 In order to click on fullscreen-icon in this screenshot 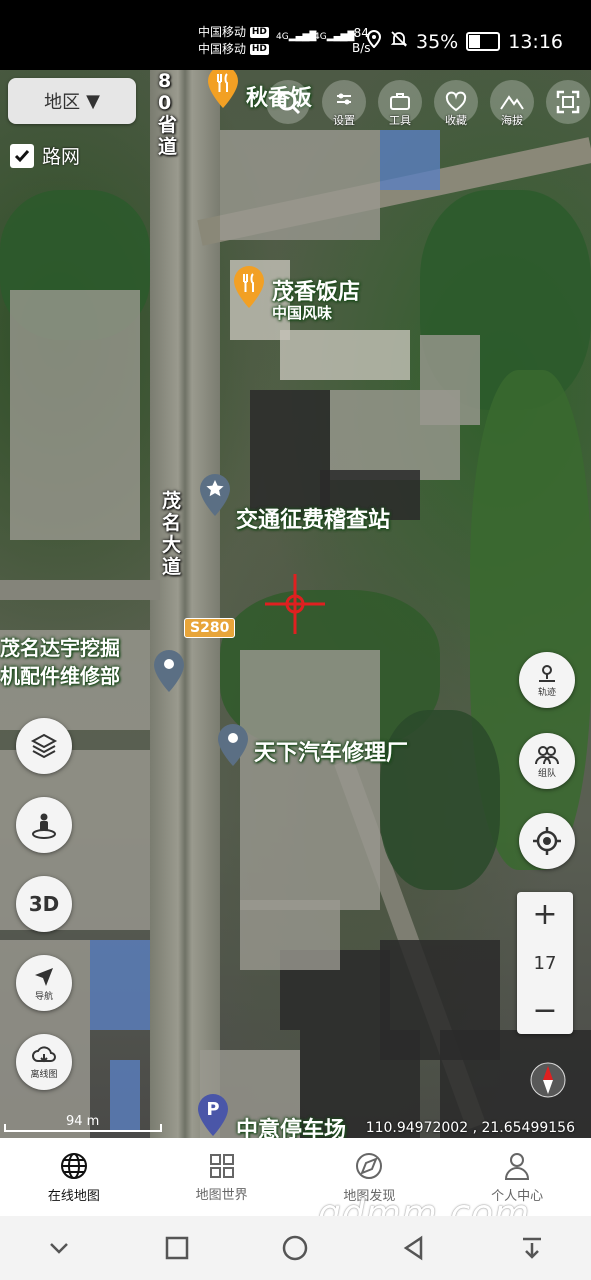, I will do `click(568, 102)`.